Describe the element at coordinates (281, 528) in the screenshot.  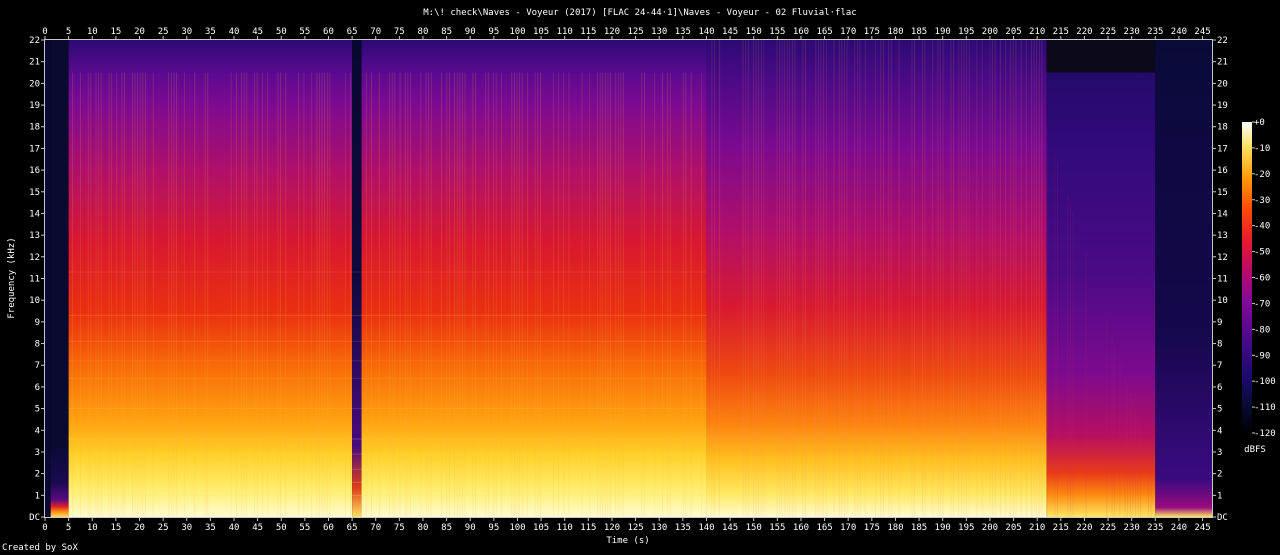
I see `x-tick-label: 50` at that location.